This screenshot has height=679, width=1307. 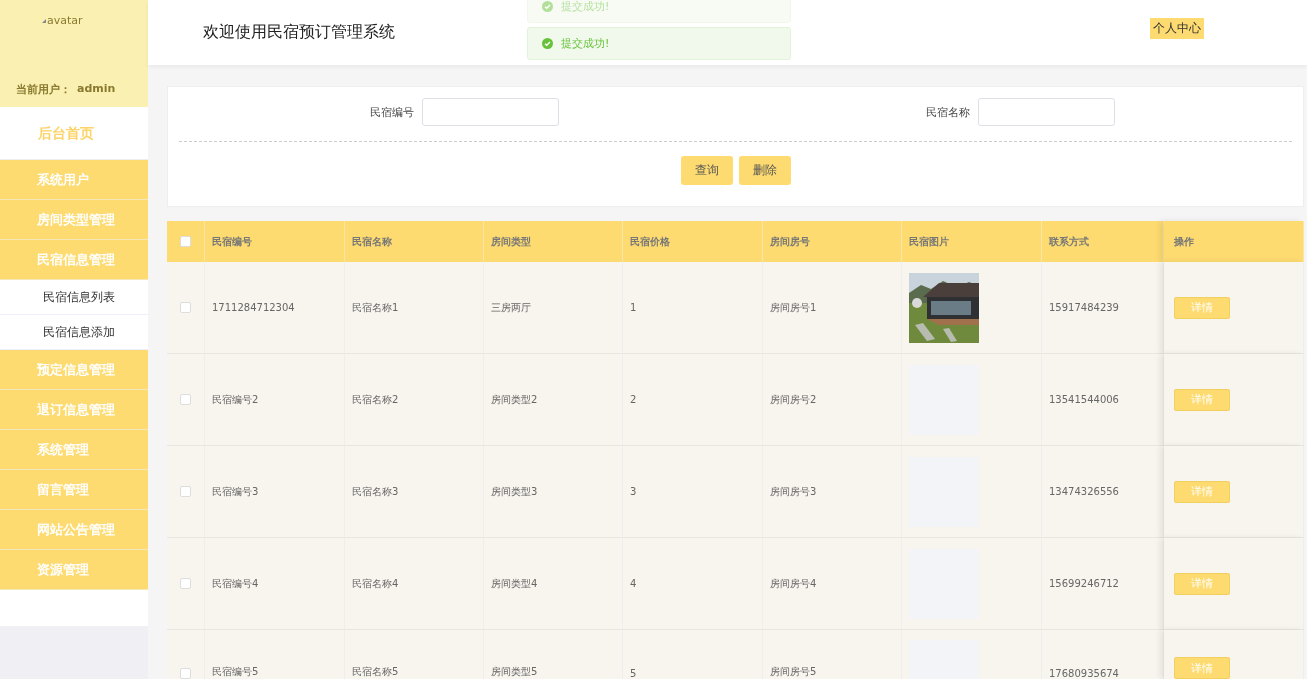 I want to click on column-header: 操作, so click(x=1184, y=241).